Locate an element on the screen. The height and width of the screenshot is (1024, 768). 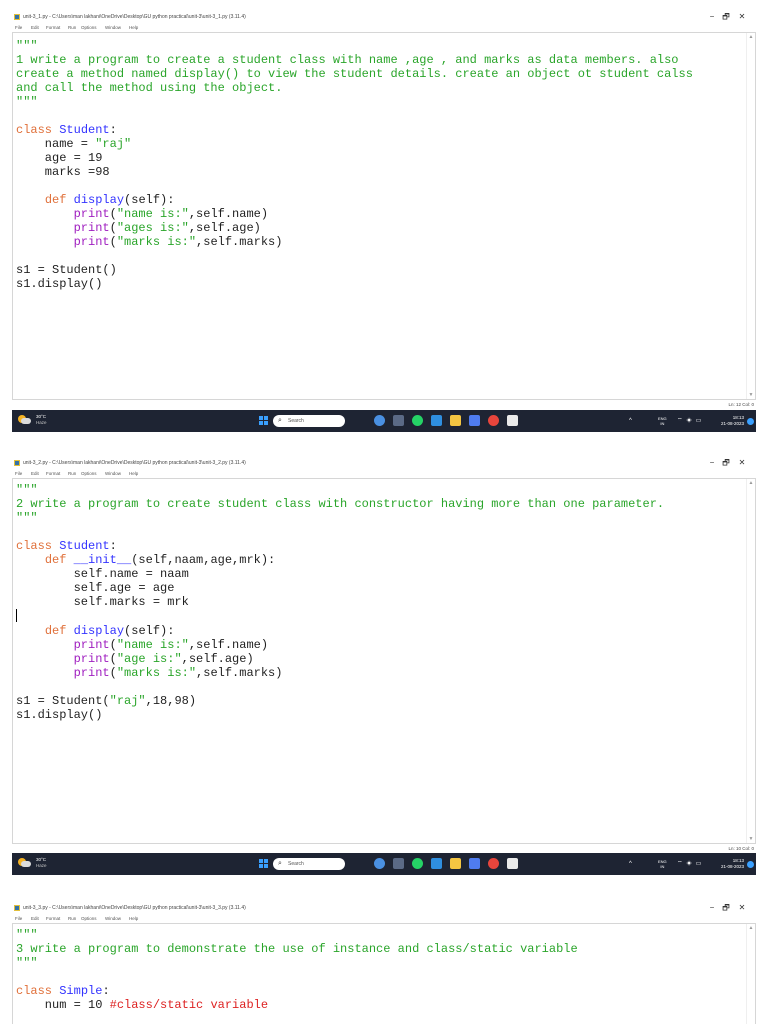
code-line: and call the method using the object. is located at coordinates (149, 88).